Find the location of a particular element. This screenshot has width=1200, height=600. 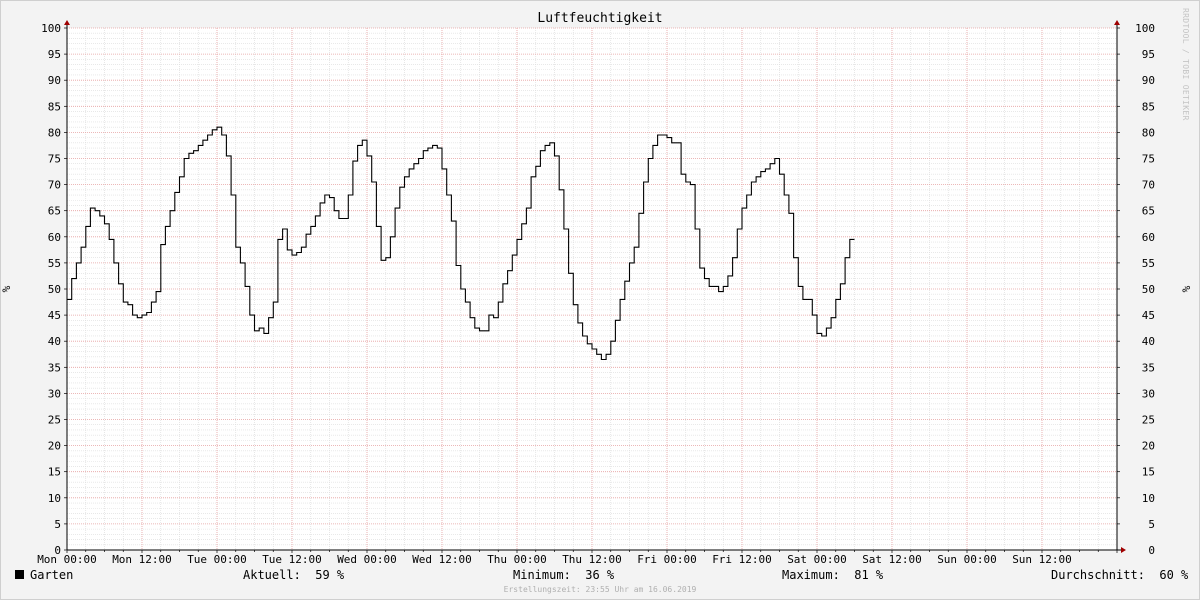

y-tick-label-right: 25 is located at coordinates (1148, 420).